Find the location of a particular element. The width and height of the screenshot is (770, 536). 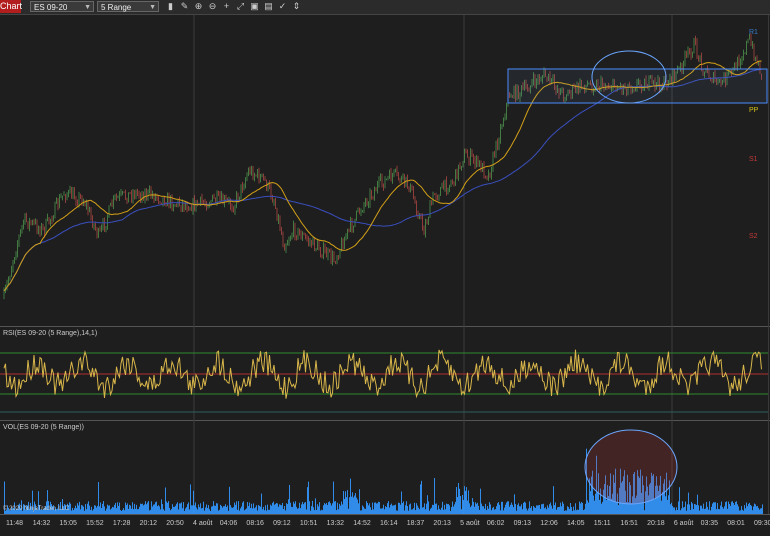

move-icon: ⤢ is located at coordinates (240, 6).